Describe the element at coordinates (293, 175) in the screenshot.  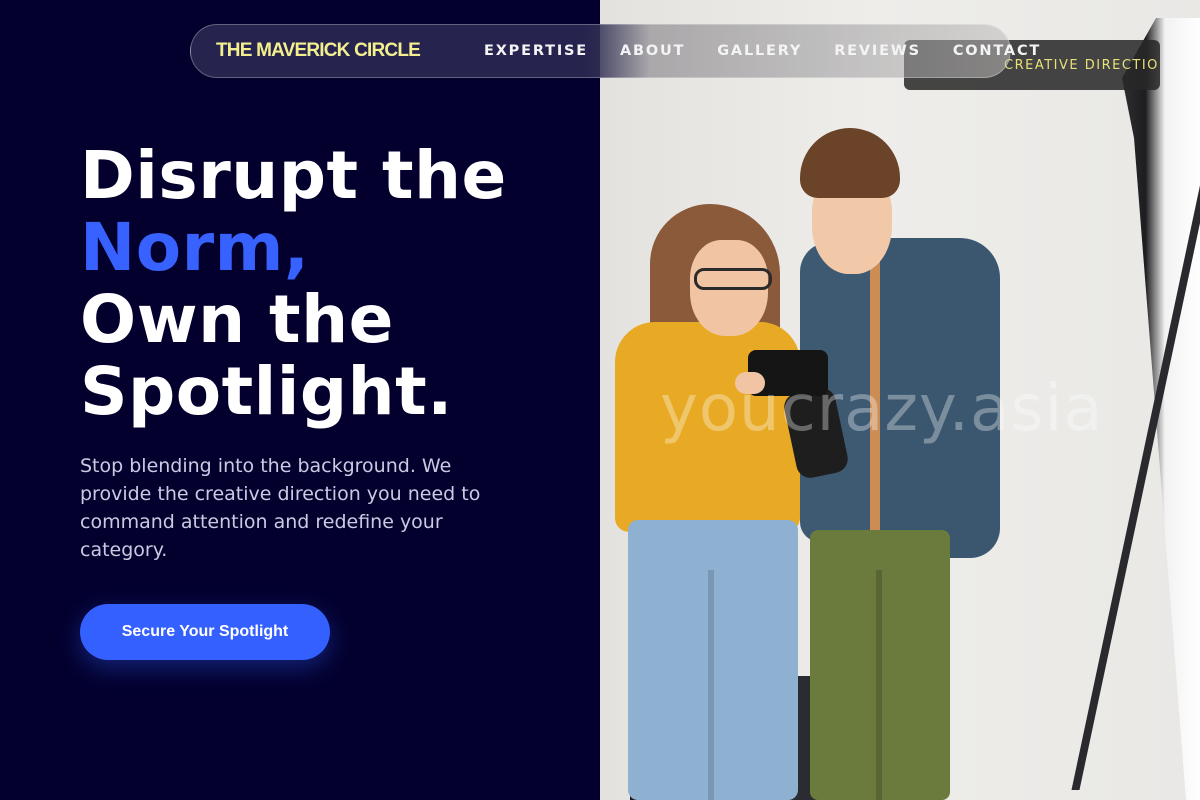
I see `headline-line-1: Disrupt the` at that location.